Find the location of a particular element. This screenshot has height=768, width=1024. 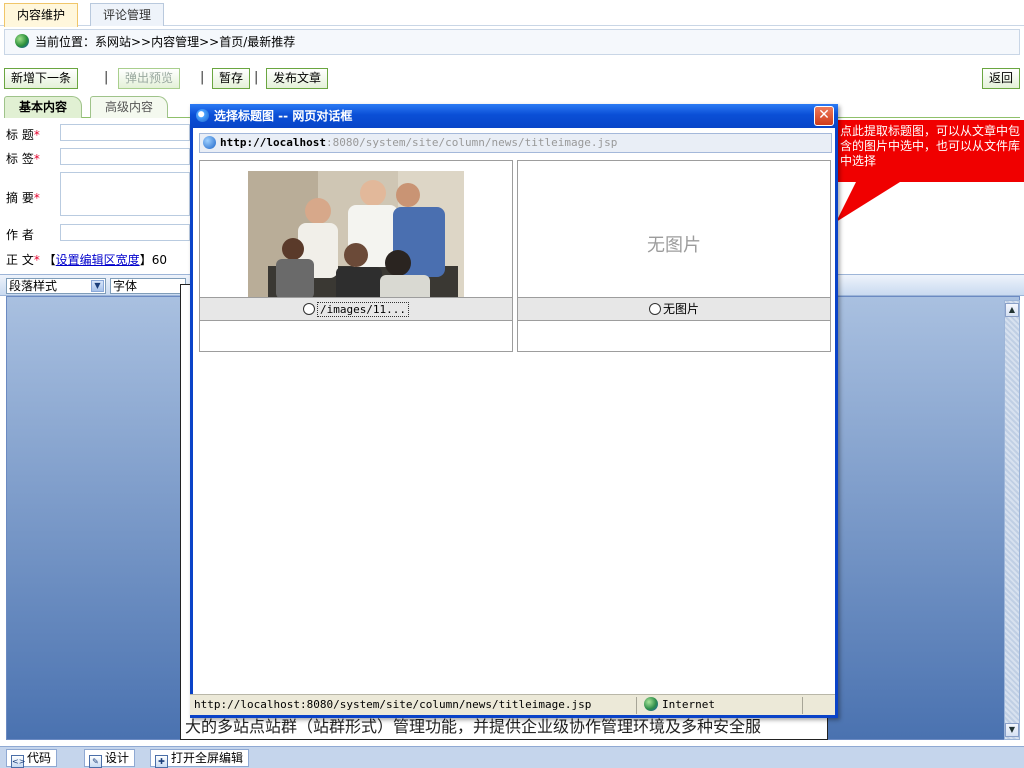

design-mode-button: ✎ 设计 is located at coordinates (110, 758).